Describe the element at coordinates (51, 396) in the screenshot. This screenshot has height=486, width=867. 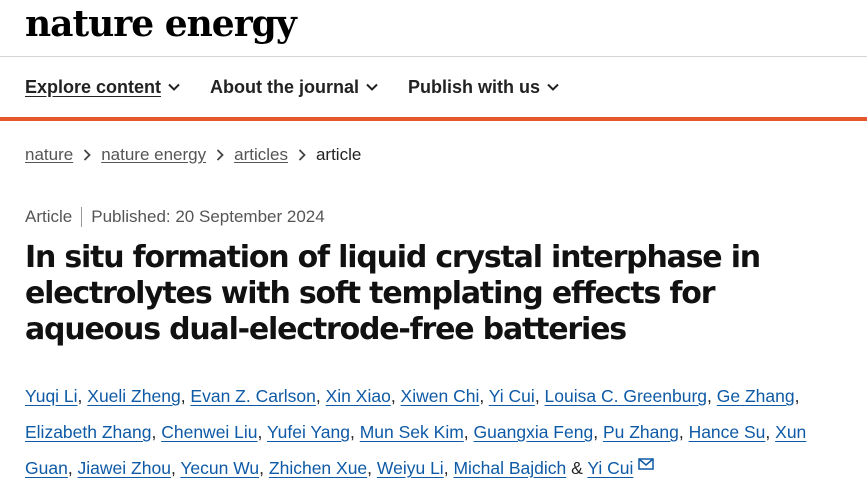
I see `author-link: Yuqi Li` at that location.